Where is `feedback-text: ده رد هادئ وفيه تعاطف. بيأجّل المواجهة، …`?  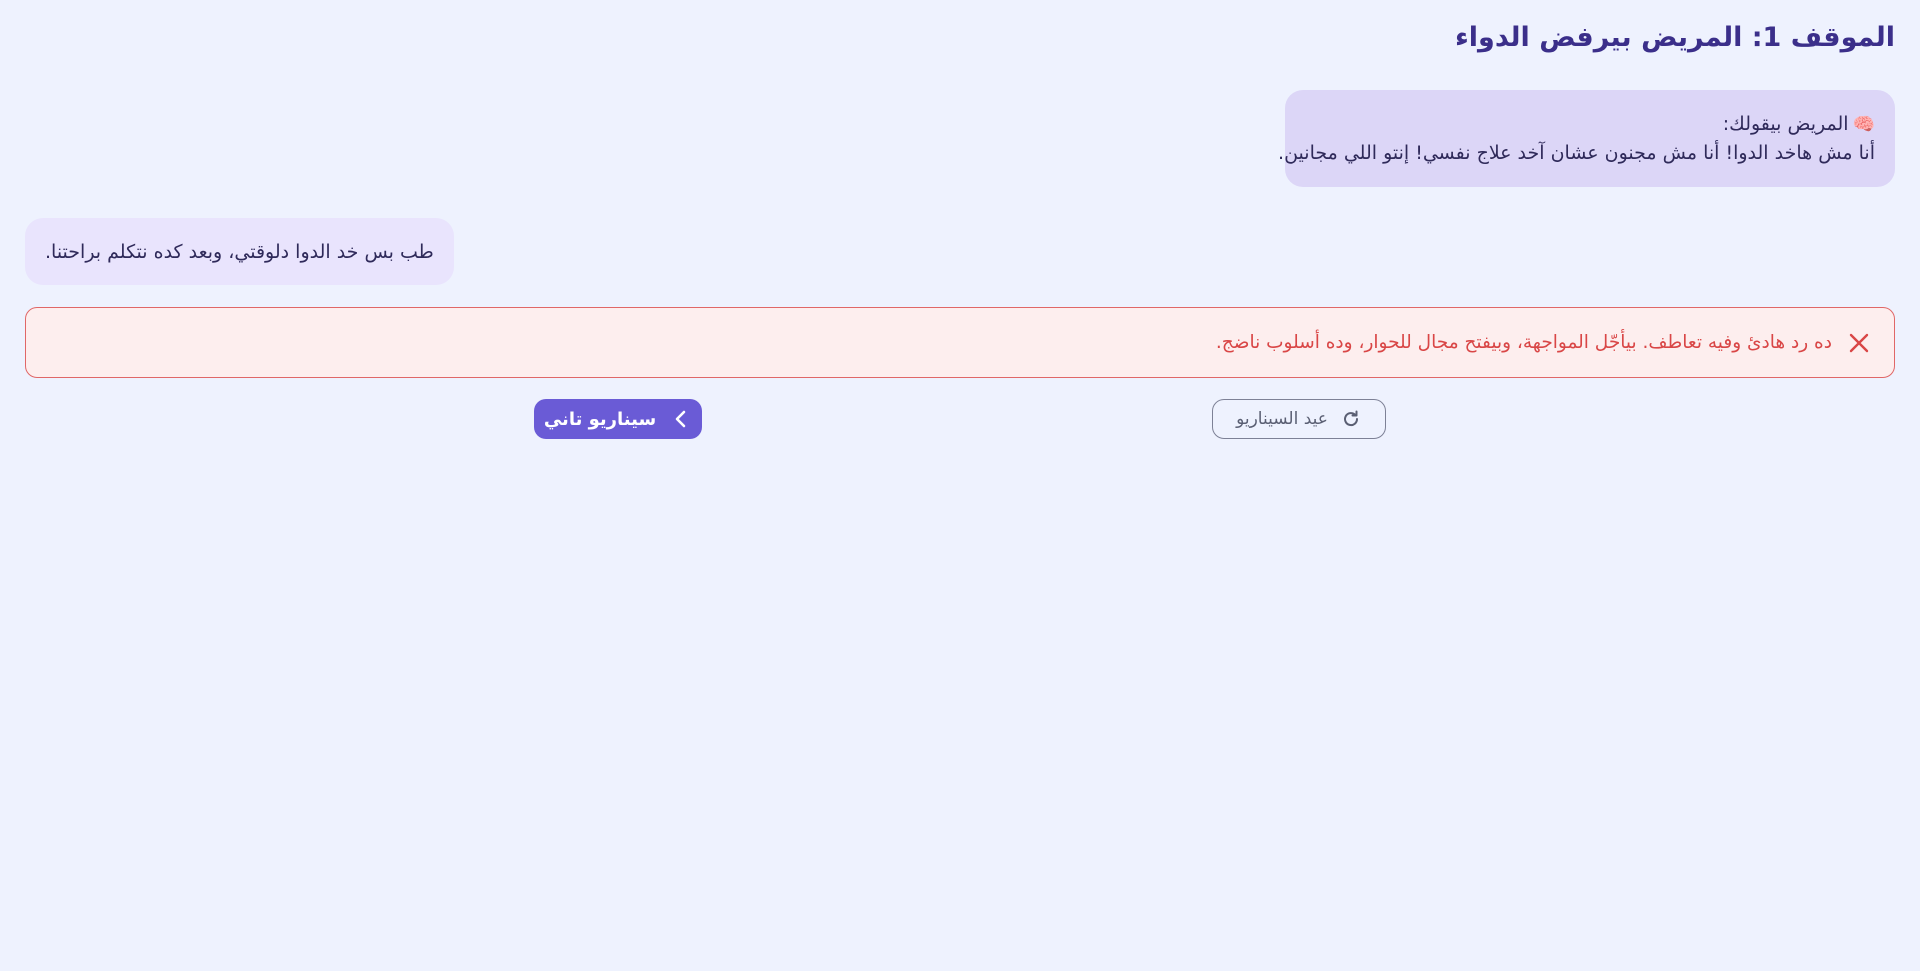 feedback-text: ده رد هادئ وفيه تعاطف. بيأجّل المواجهة، … is located at coordinates (1523, 342).